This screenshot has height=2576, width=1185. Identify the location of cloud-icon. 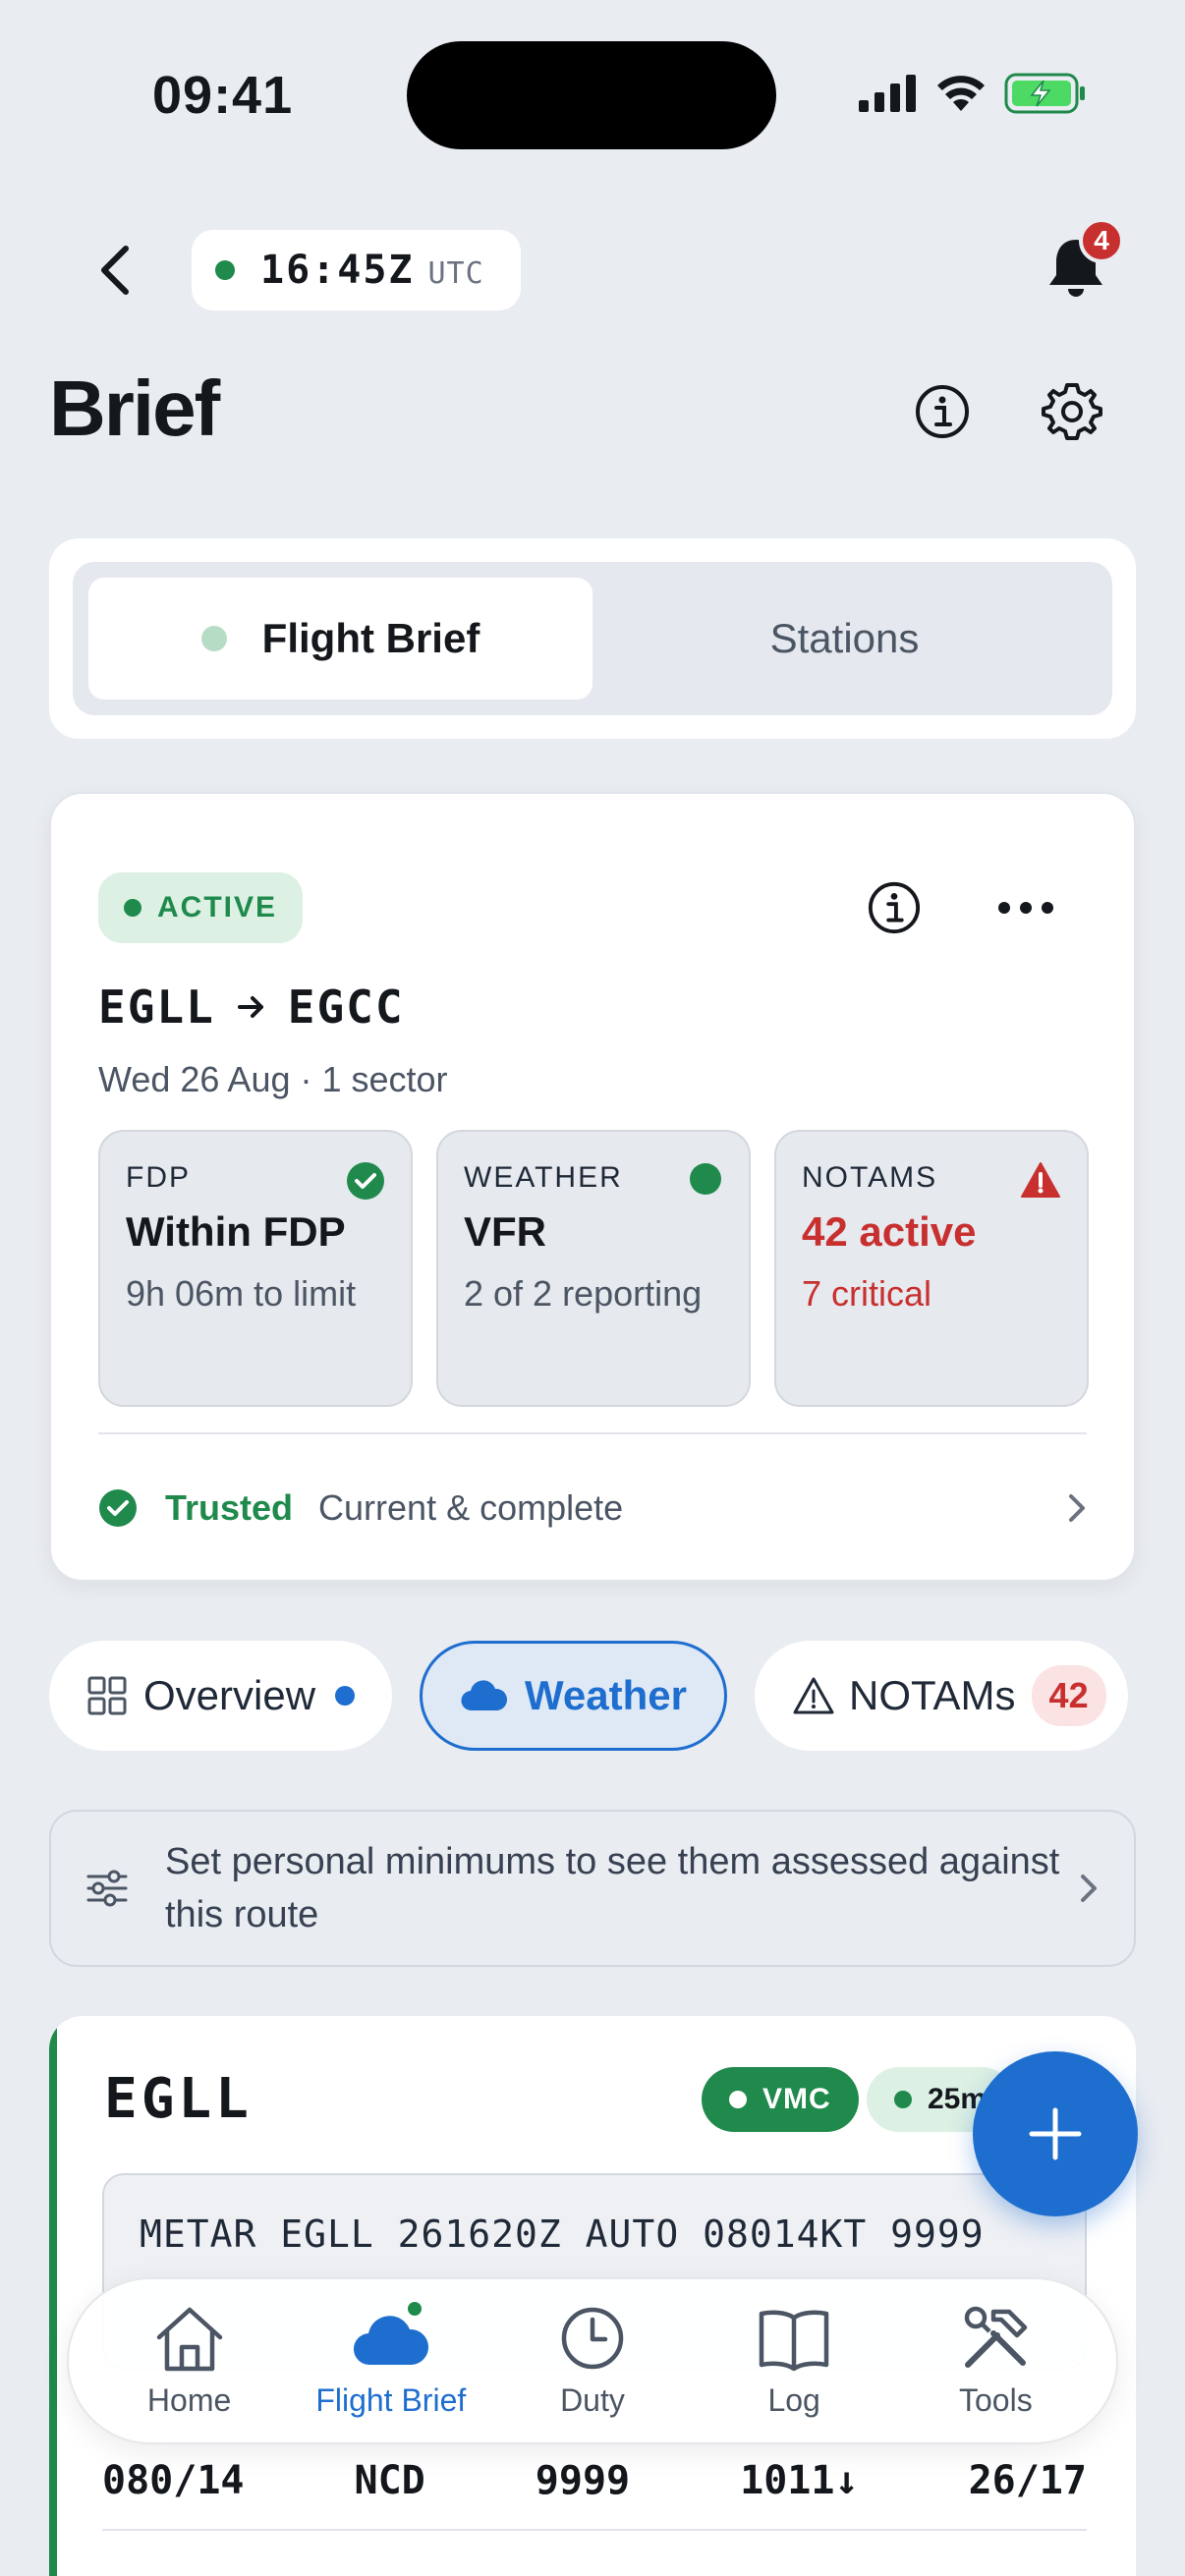
(485, 1695).